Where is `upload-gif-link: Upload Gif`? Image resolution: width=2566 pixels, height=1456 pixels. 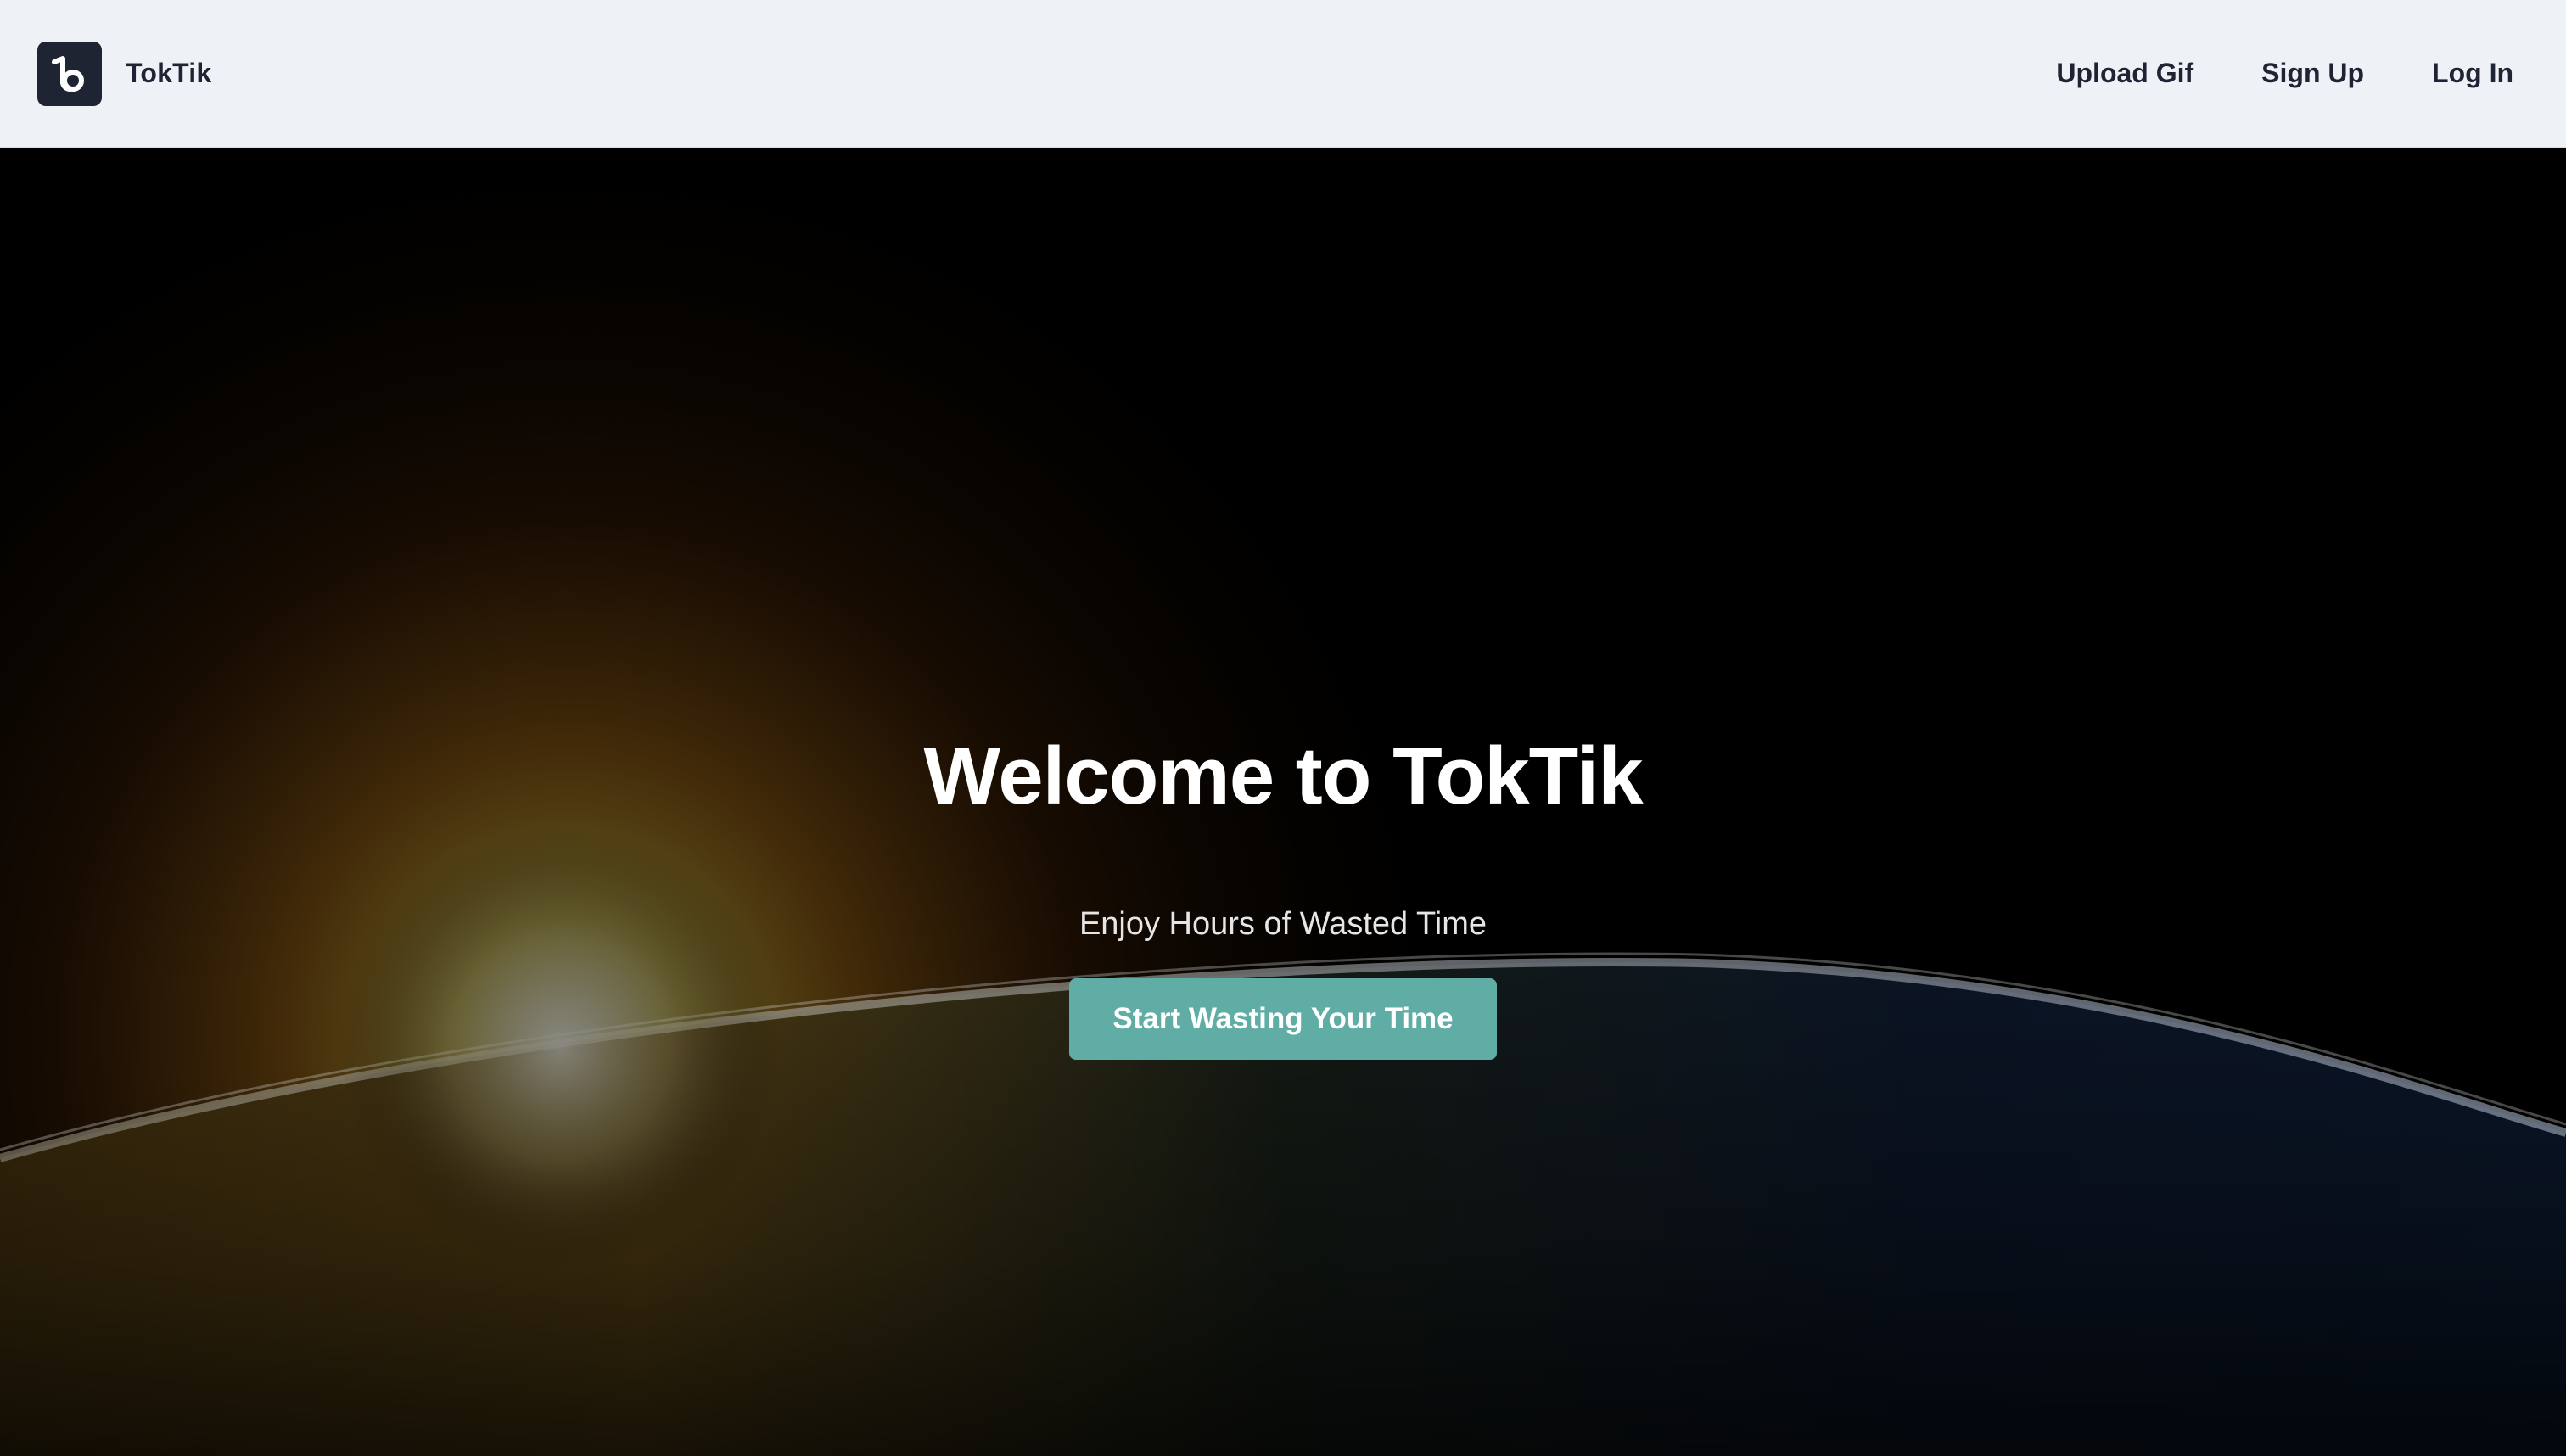 upload-gif-link: Upload Gif is located at coordinates (2124, 73).